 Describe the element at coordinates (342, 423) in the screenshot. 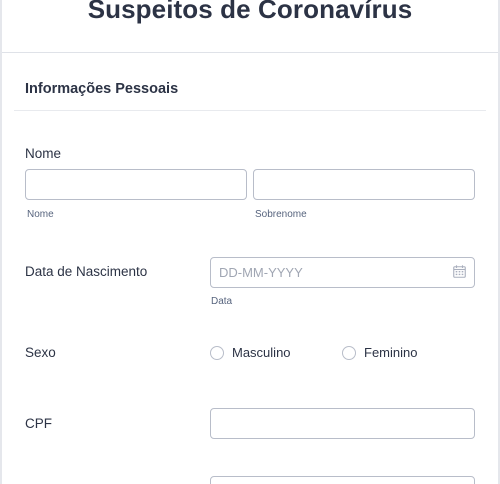

I see `cpf-input` at that location.